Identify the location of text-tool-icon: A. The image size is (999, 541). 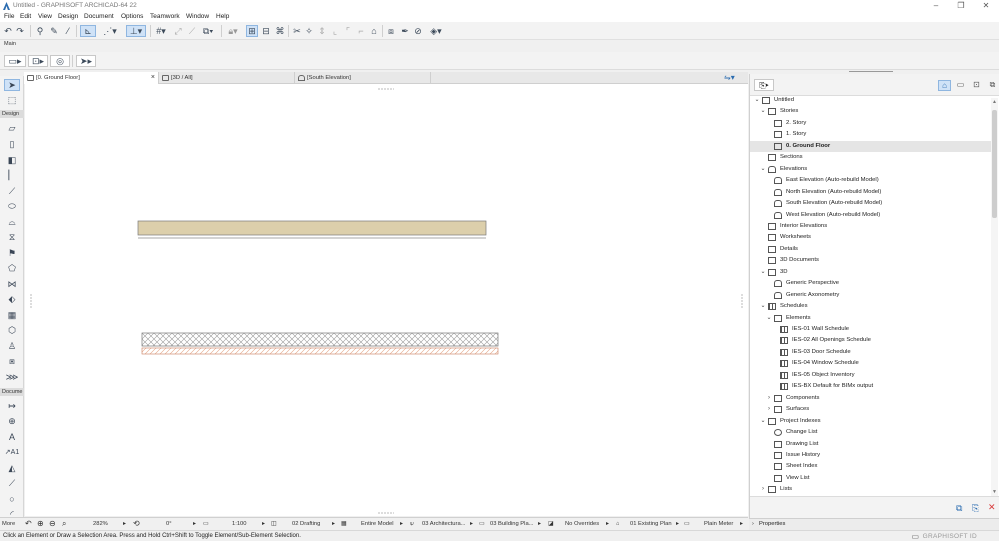
(12, 437).